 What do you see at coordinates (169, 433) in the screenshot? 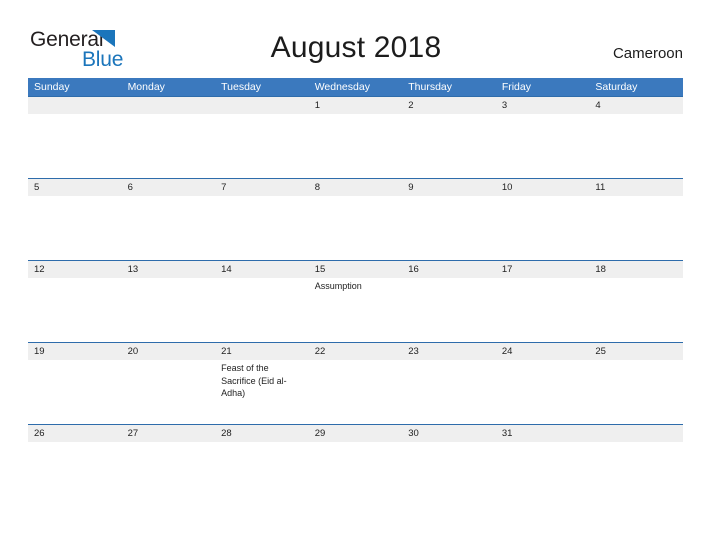
I see `day-number: 27` at bounding box center [169, 433].